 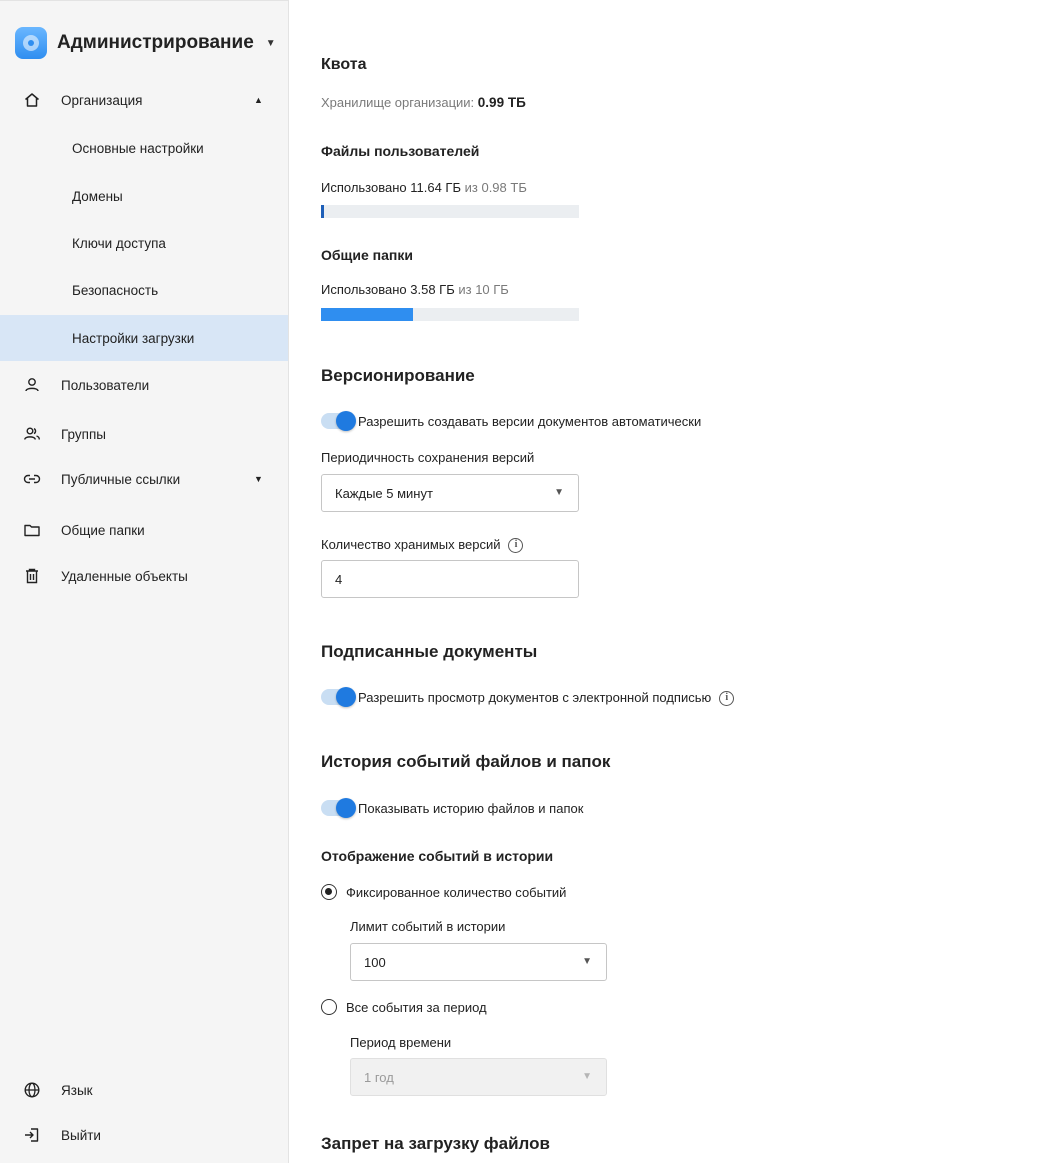 I want to click on user-files-usage: Использовано 11.64 ГБ из 0.98 ТБ, so click(x=424, y=187).